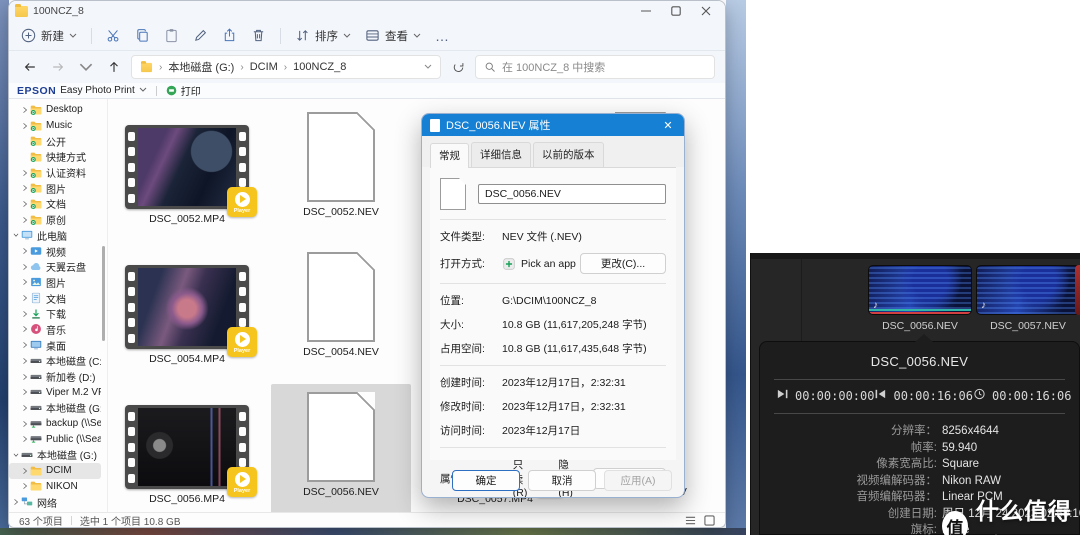 This screenshot has width=1080, height=535. I want to click on sidebar-item: 原创, so click(55, 220).